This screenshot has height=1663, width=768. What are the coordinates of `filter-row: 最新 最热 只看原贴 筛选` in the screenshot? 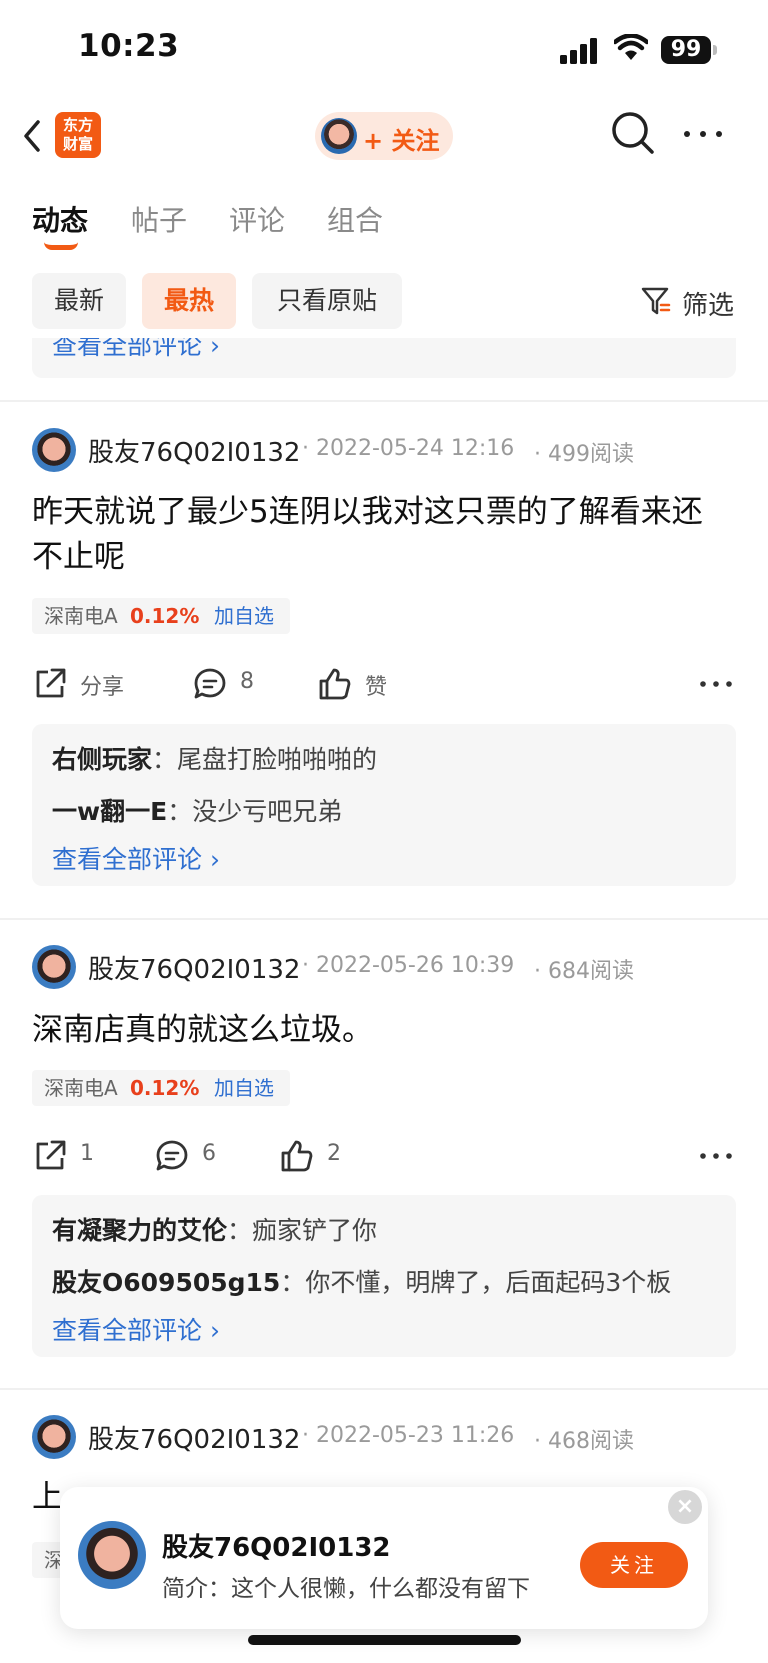 It's located at (384, 302).